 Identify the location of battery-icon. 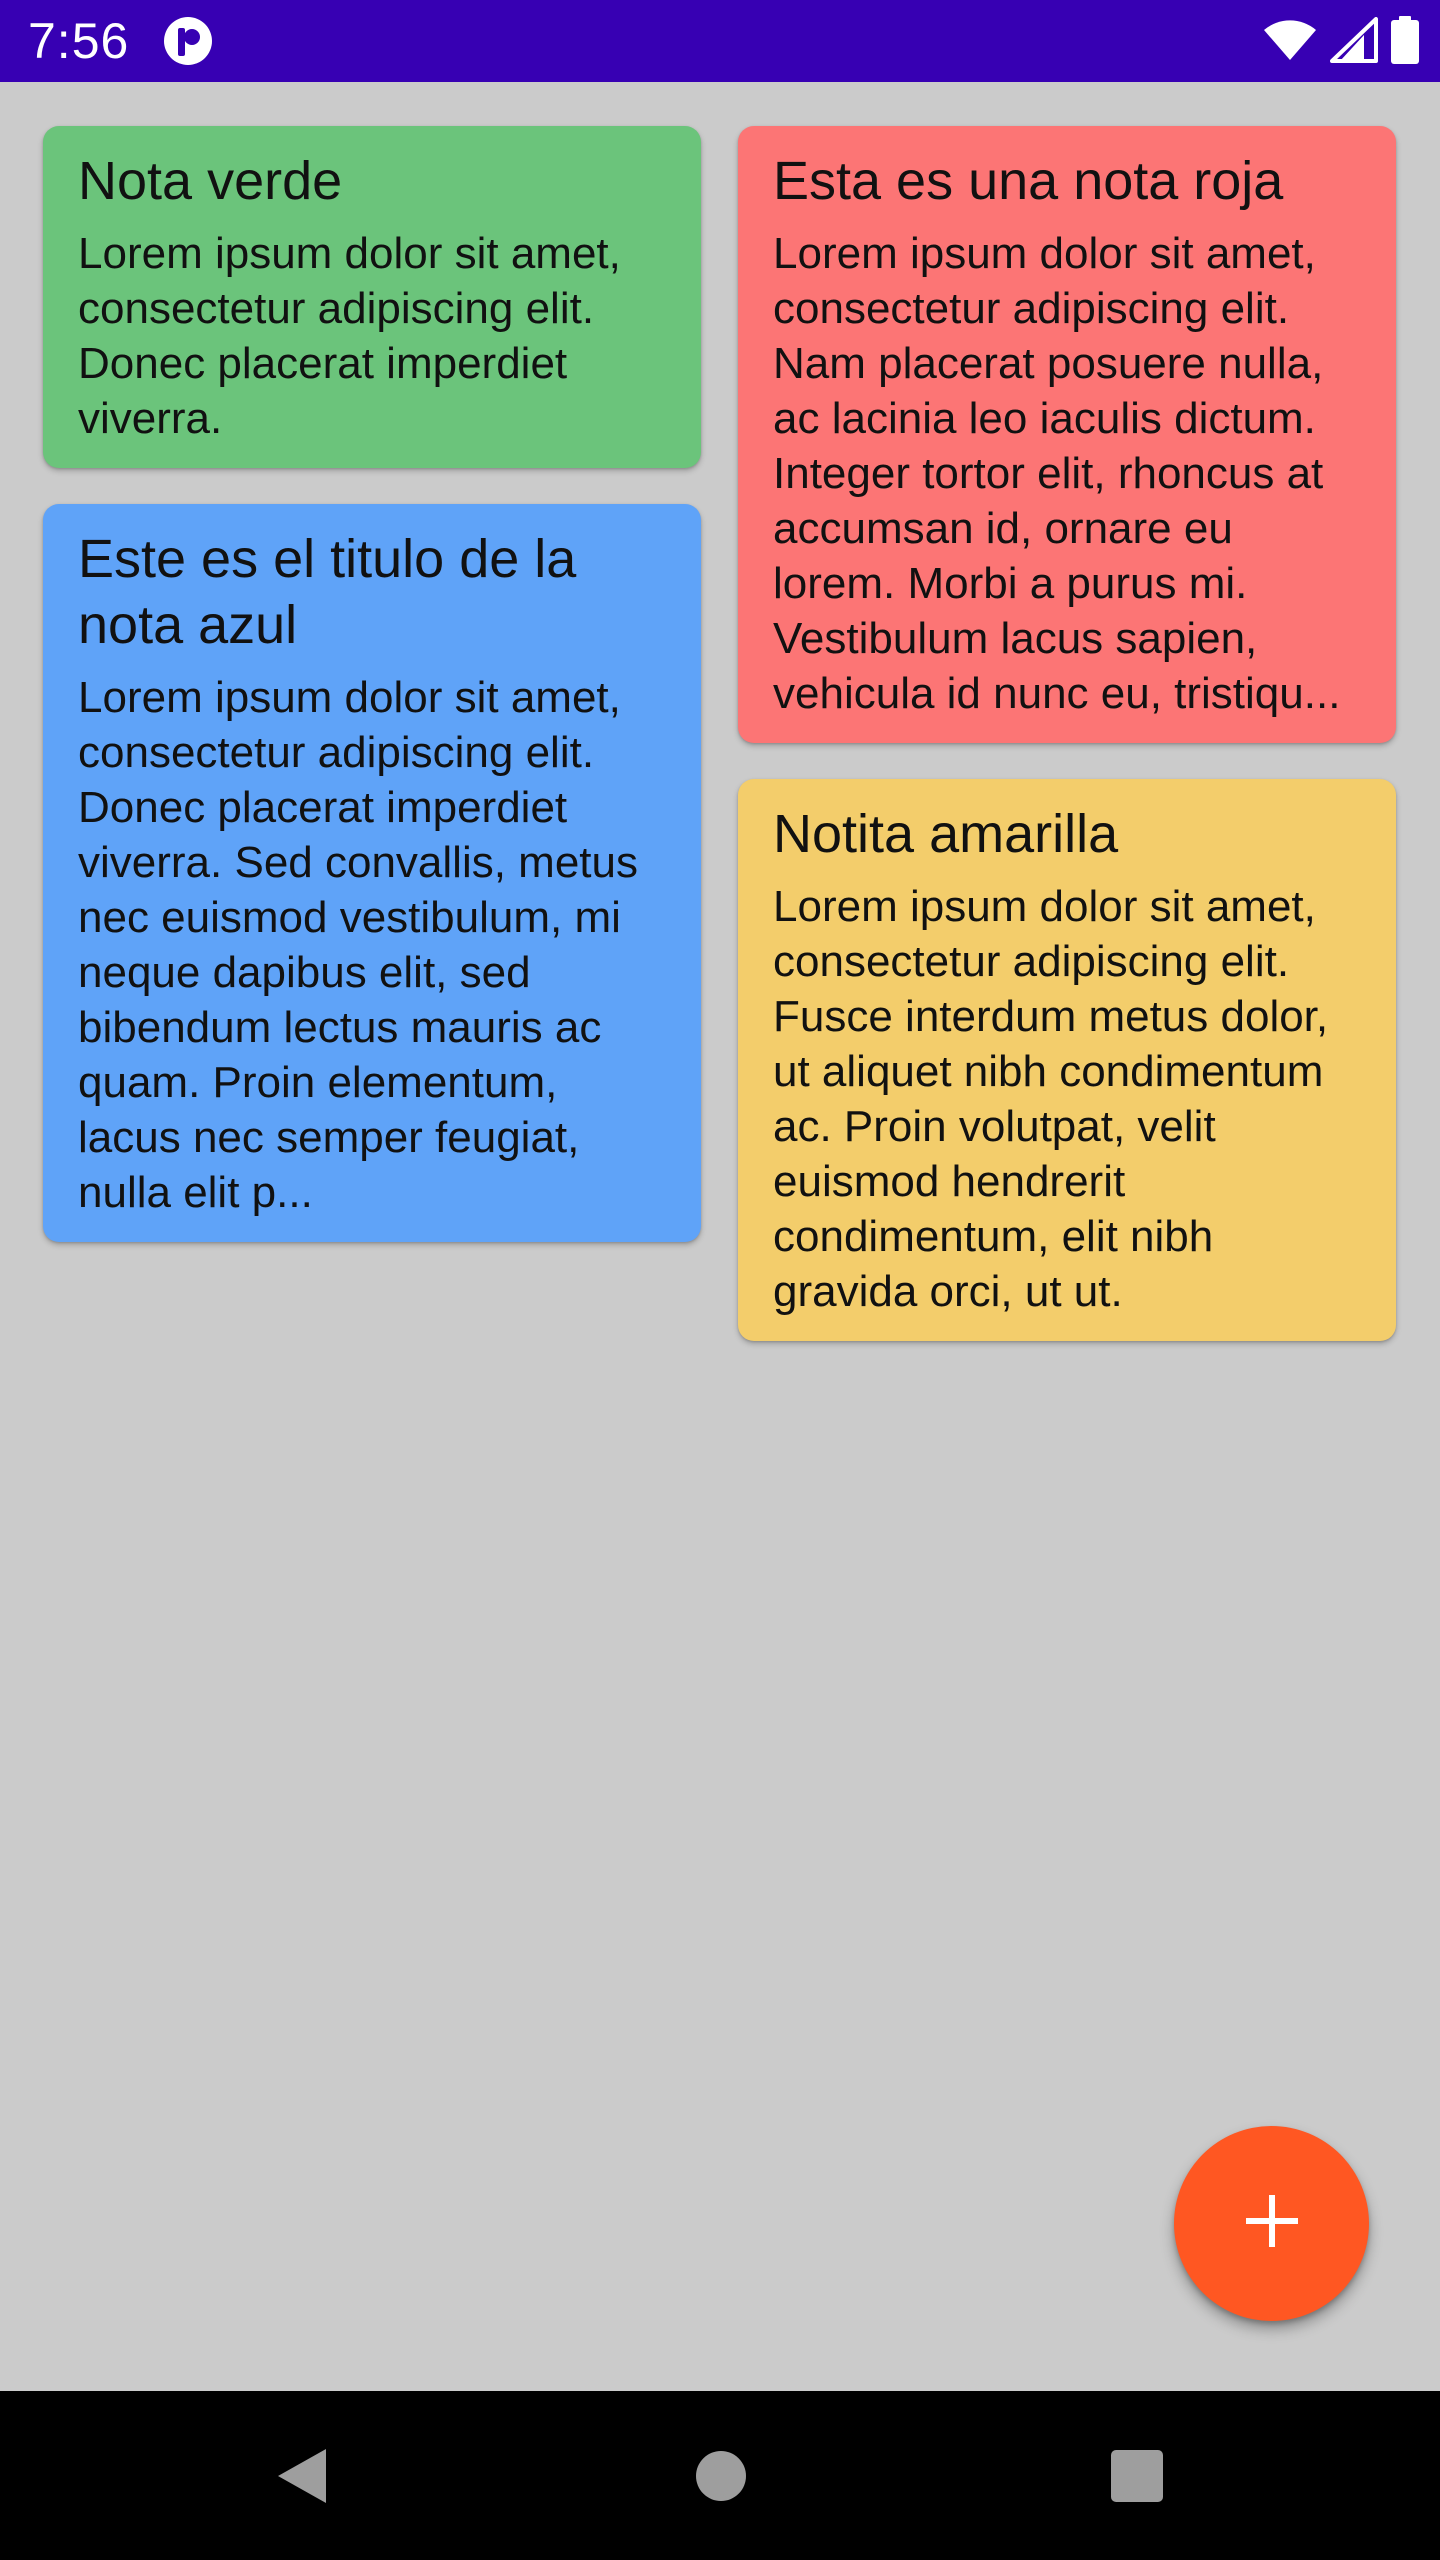
(1405, 42).